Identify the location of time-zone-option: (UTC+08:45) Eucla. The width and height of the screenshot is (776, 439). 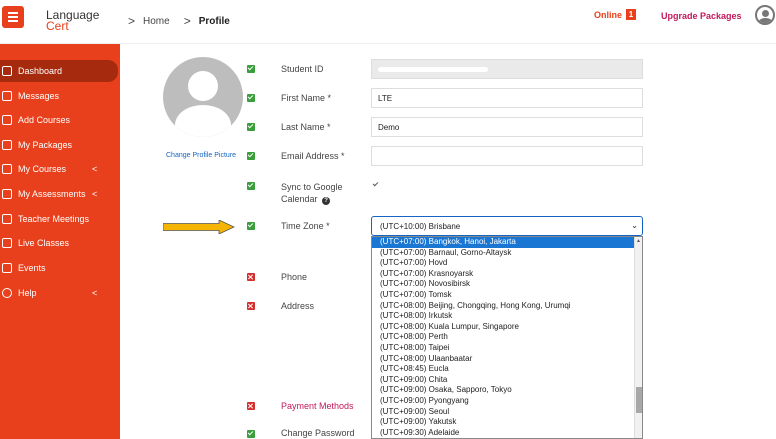
(507, 369).